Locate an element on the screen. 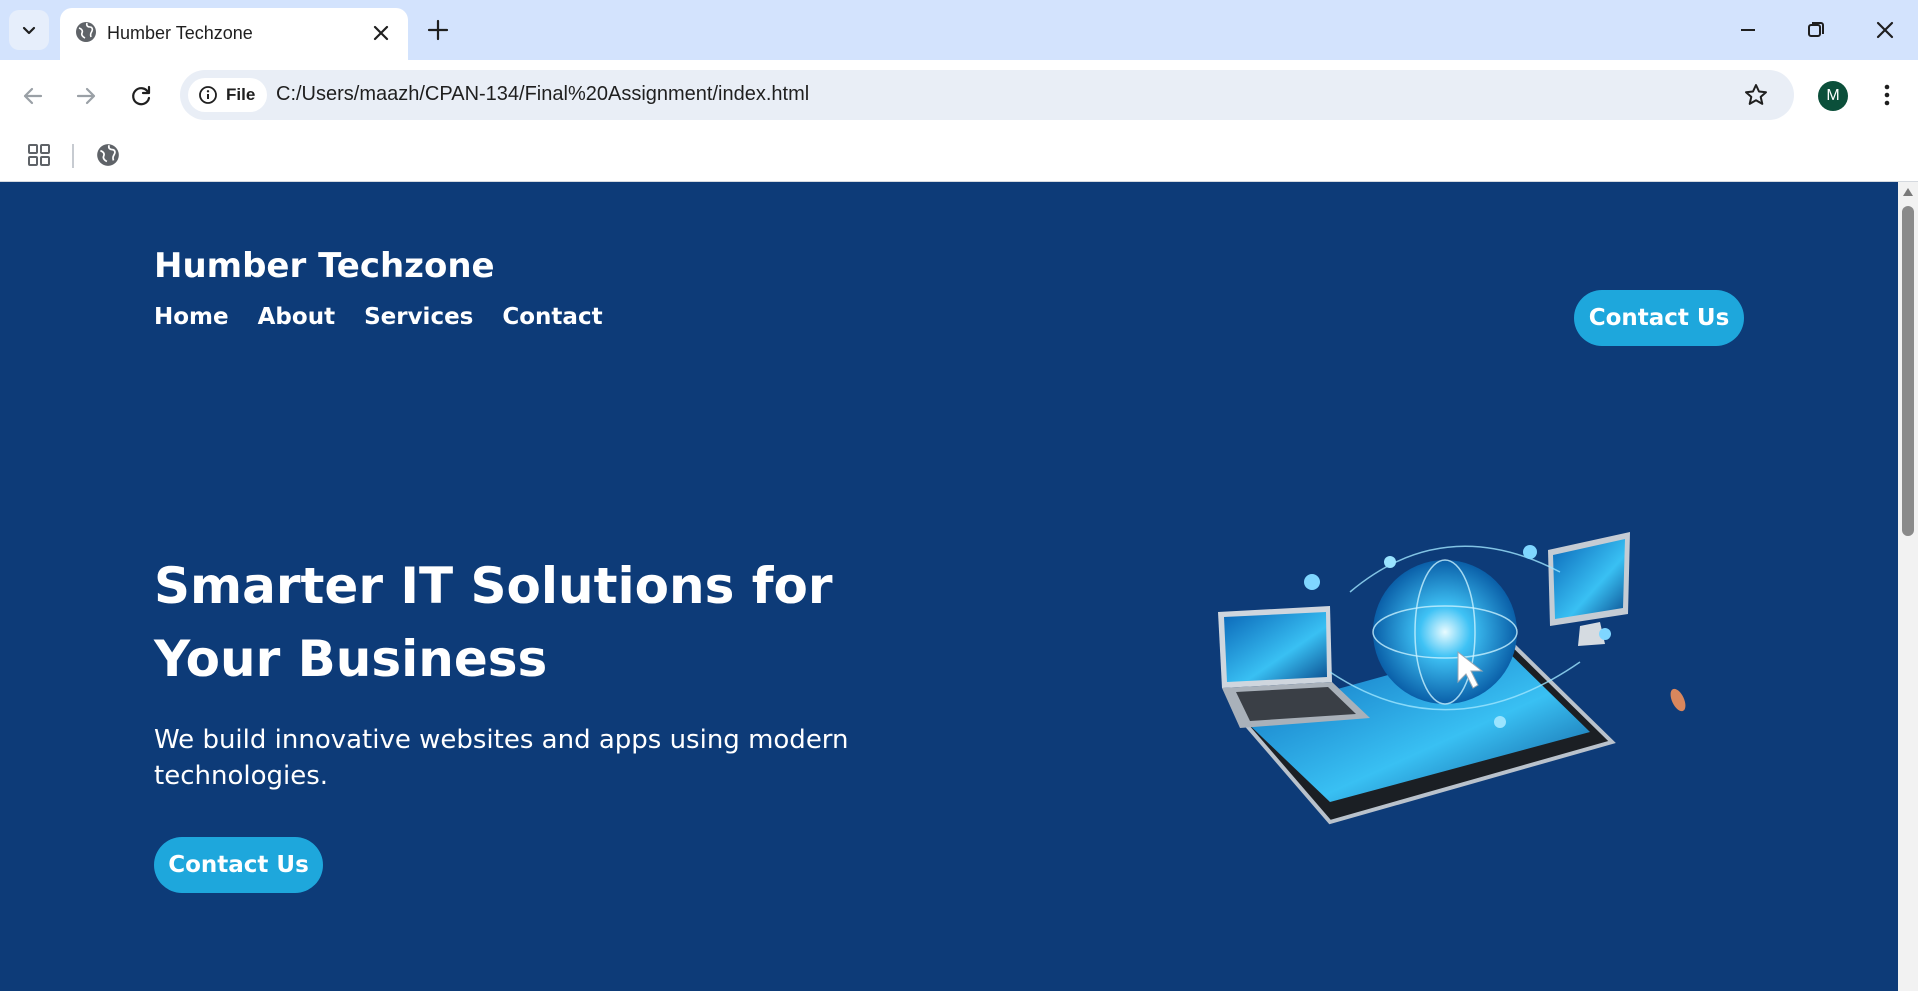  site-info-label: File is located at coordinates (241, 94).